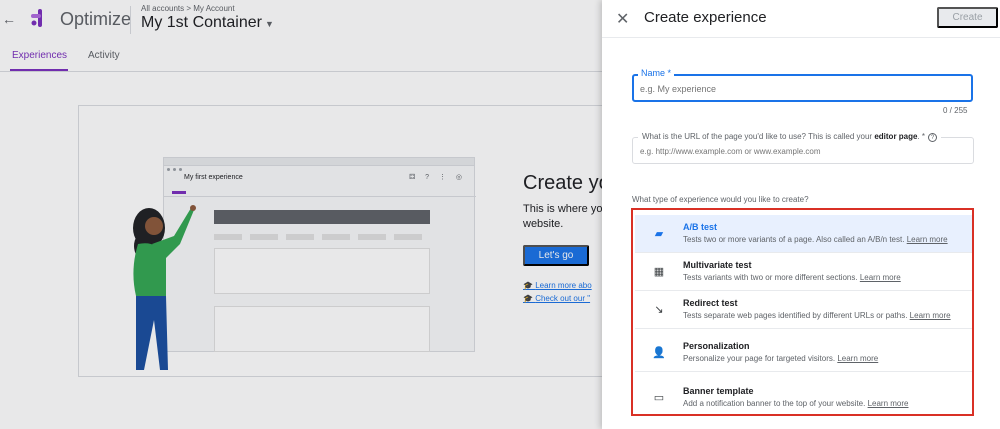 The height and width of the screenshot is (429, 1000). Describe the element at coordinates (659, 398) in the screenshot. I see `banner-icon: ▭` at that location.